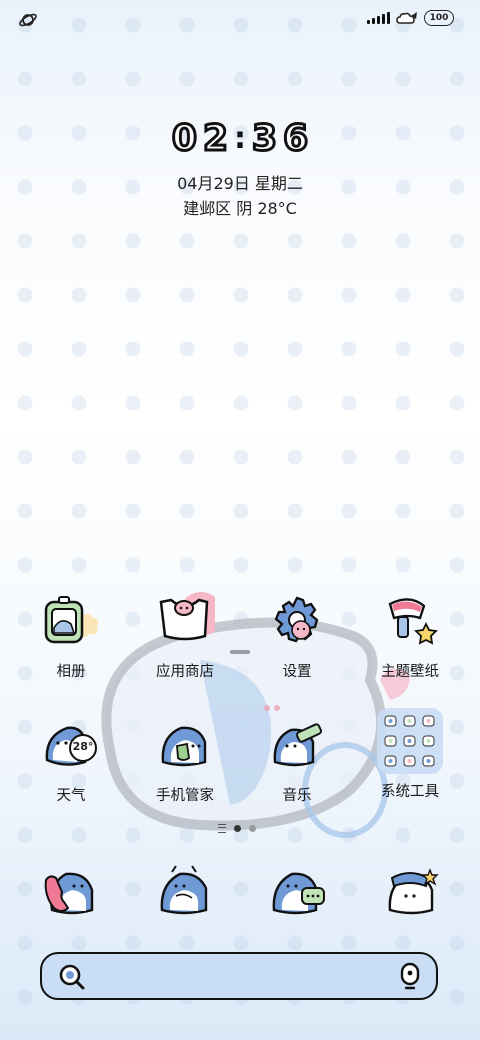  Describe the element at coordinates (297, 622) in the screenshot. I see `settings-gear-icon` at that location.